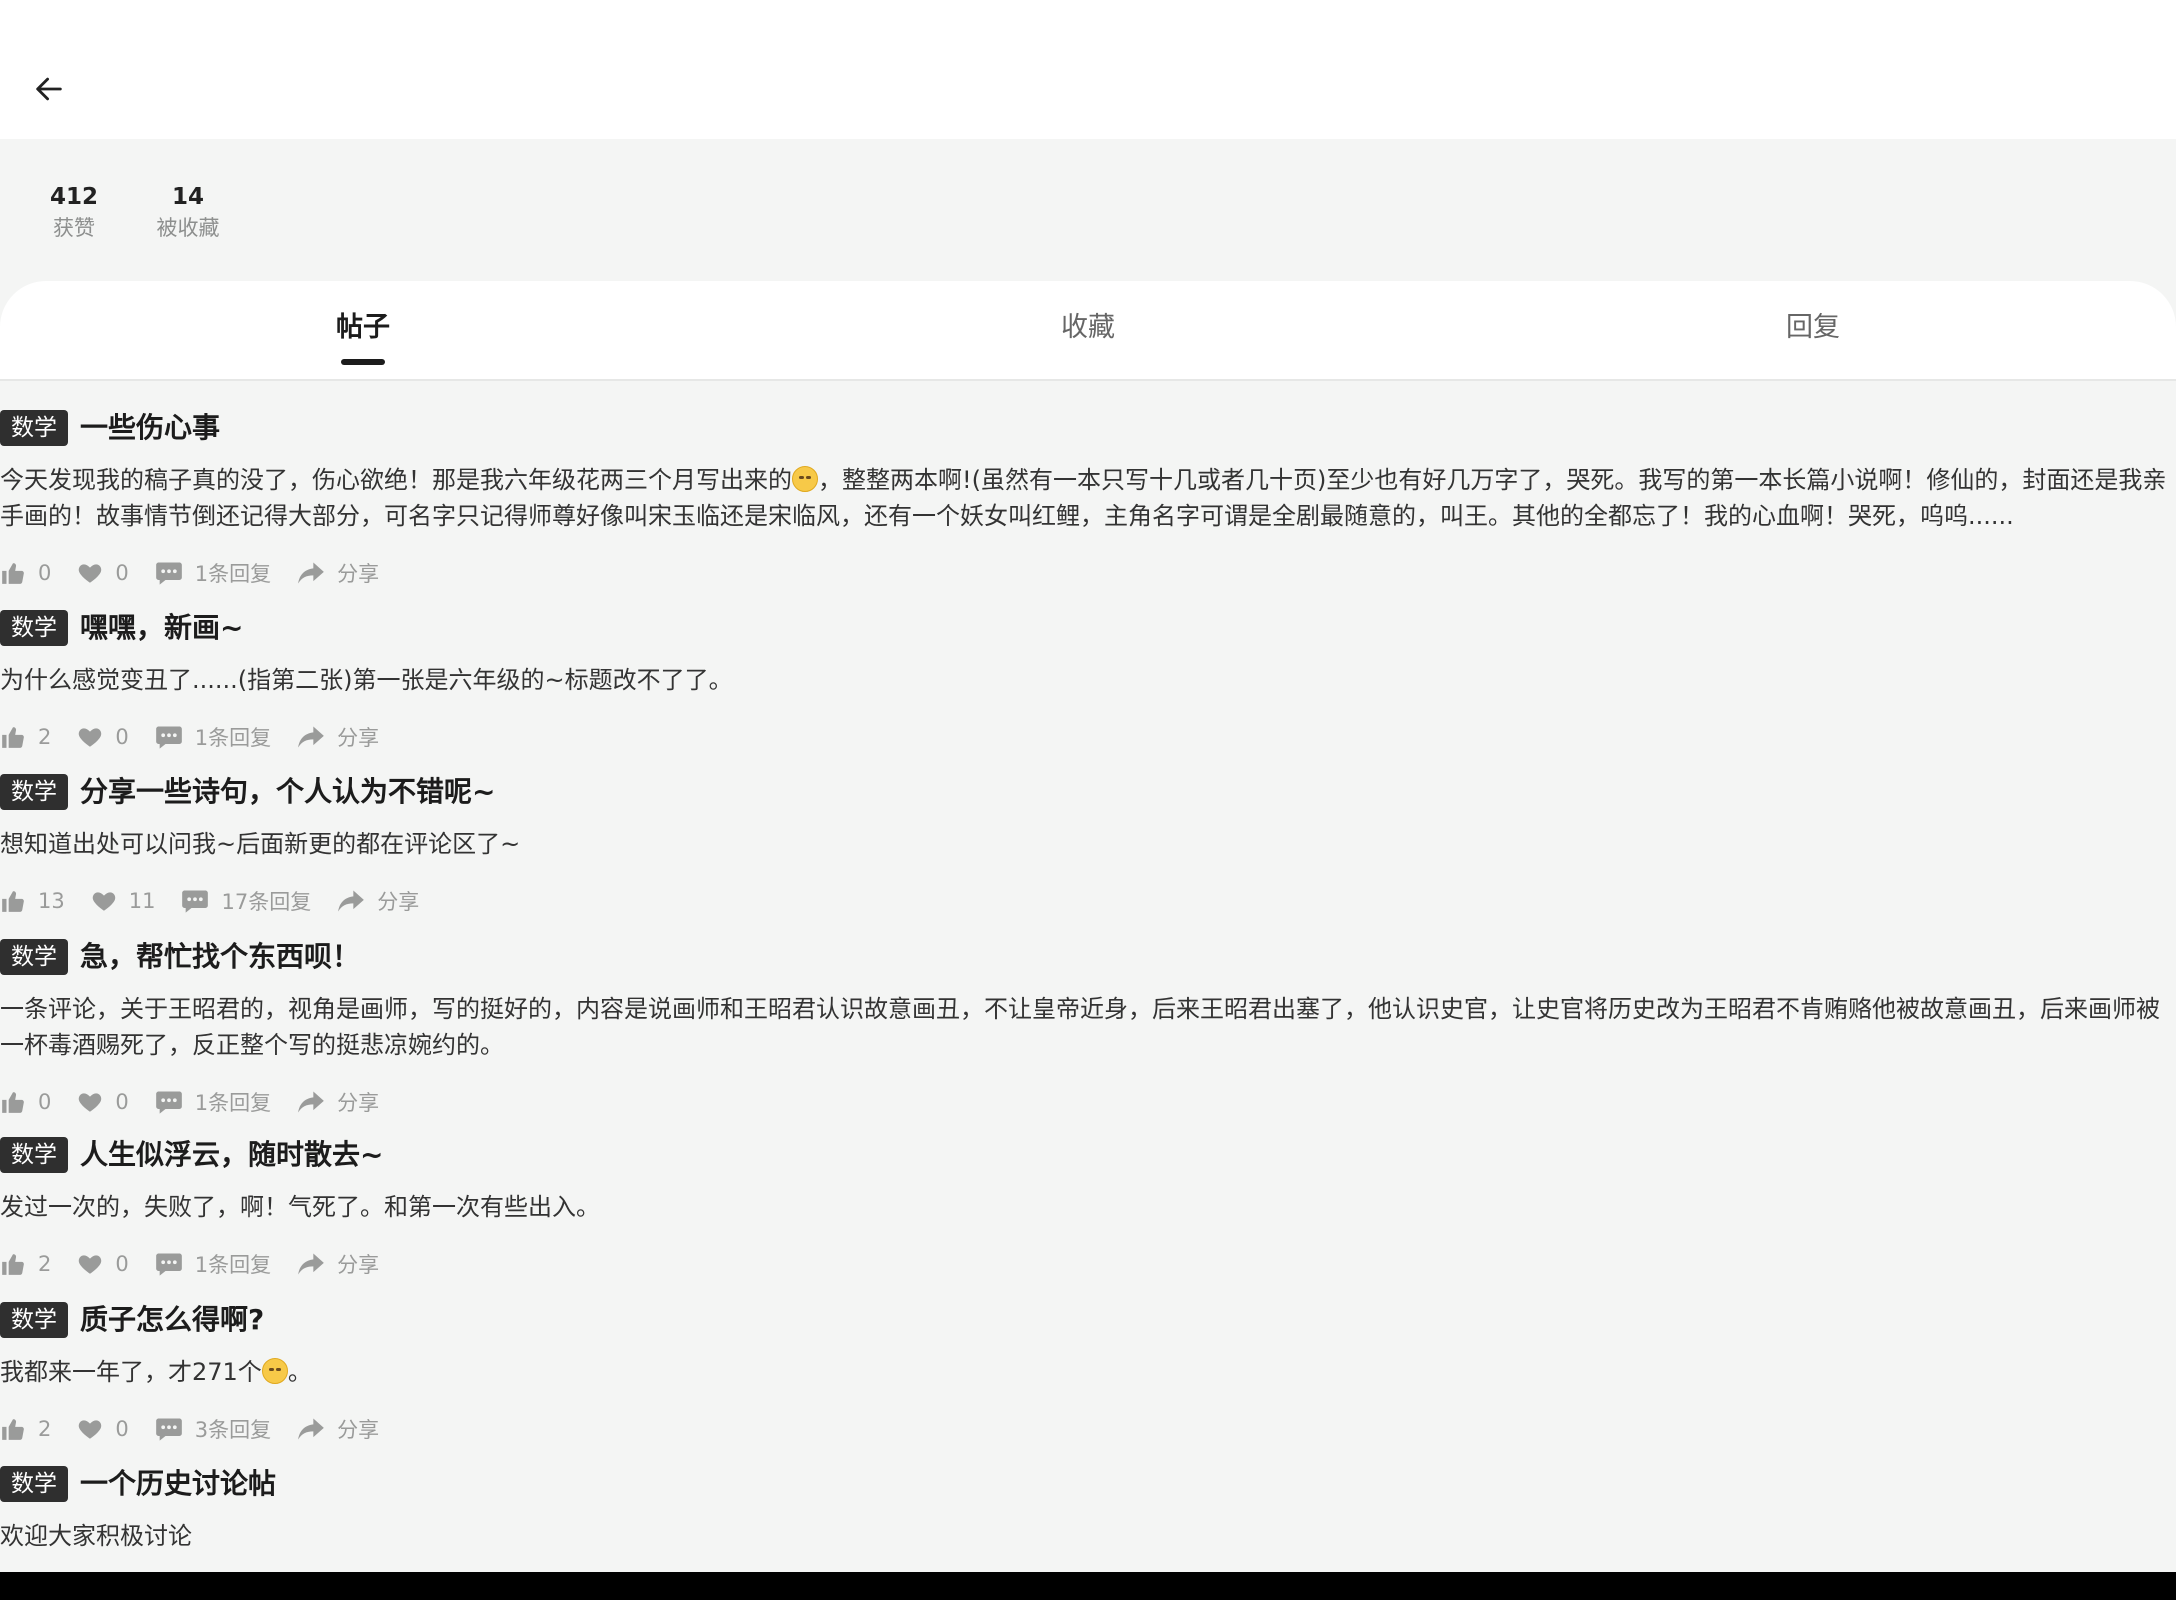 This screenshot has height=1600, width=2176. I want to click on top-bar, so click(1088, 69).